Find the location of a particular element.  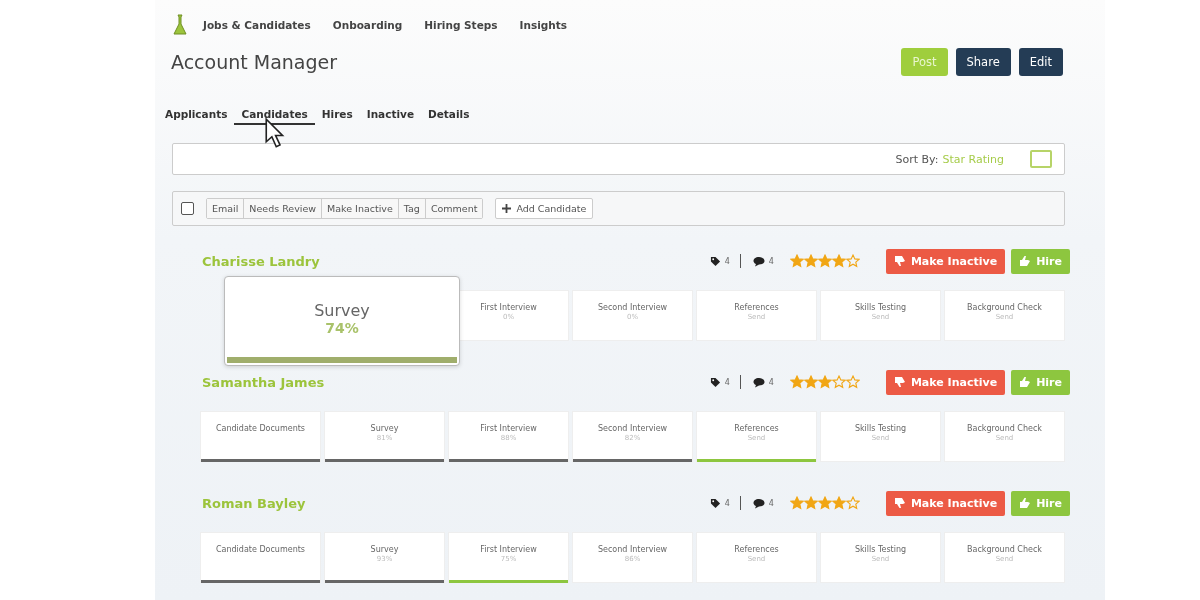

popup-value: 74% is located at coordinates (342, 328).